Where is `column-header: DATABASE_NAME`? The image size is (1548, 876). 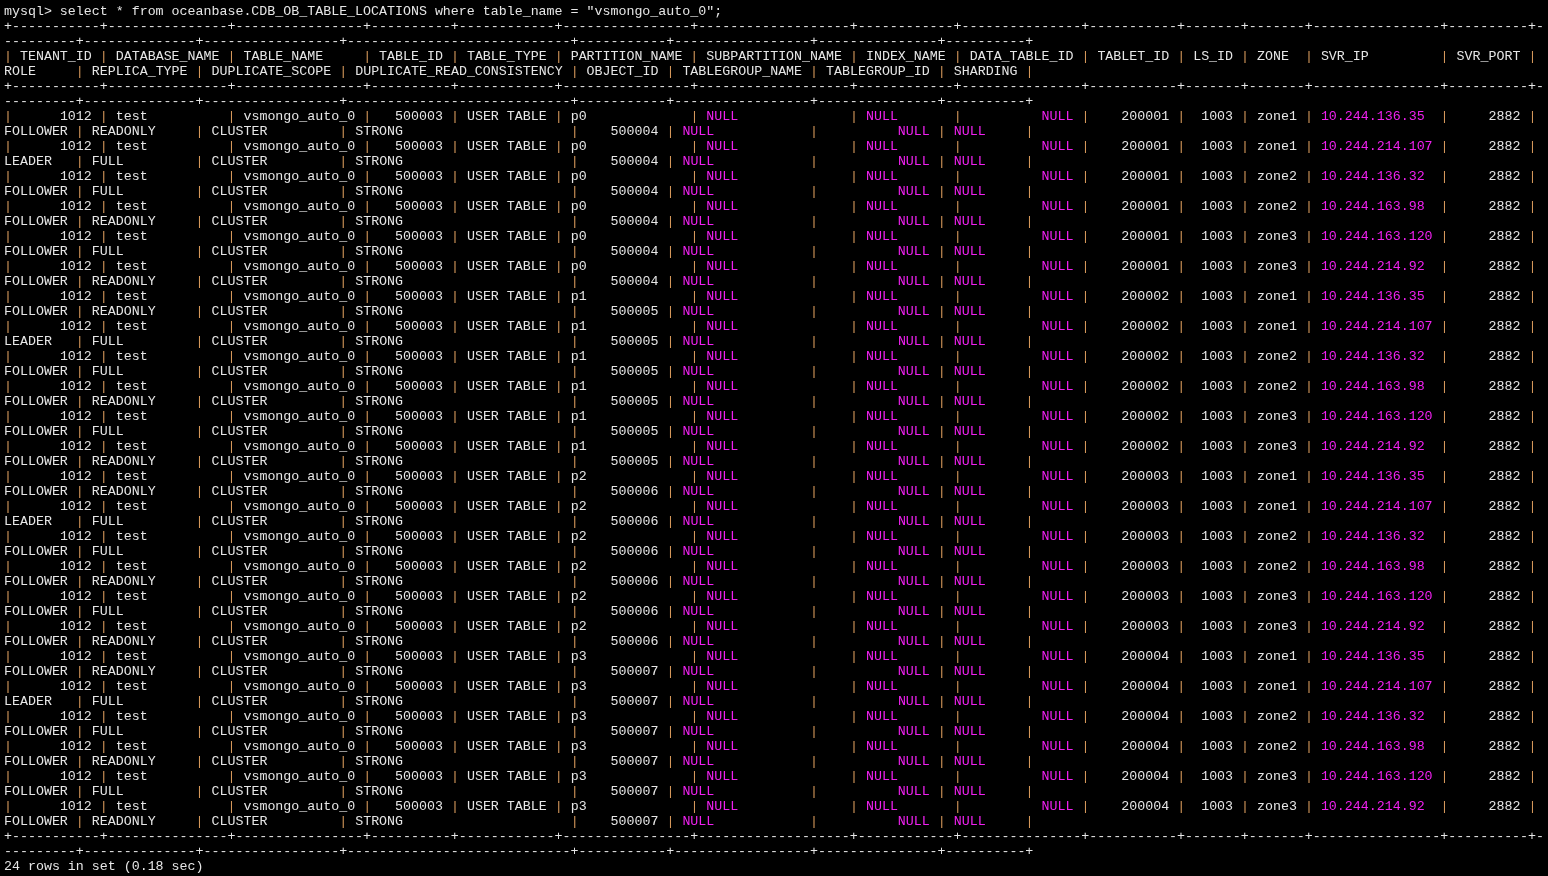
column-header: DATABASE_NAME is located at coordinates (167, 56).